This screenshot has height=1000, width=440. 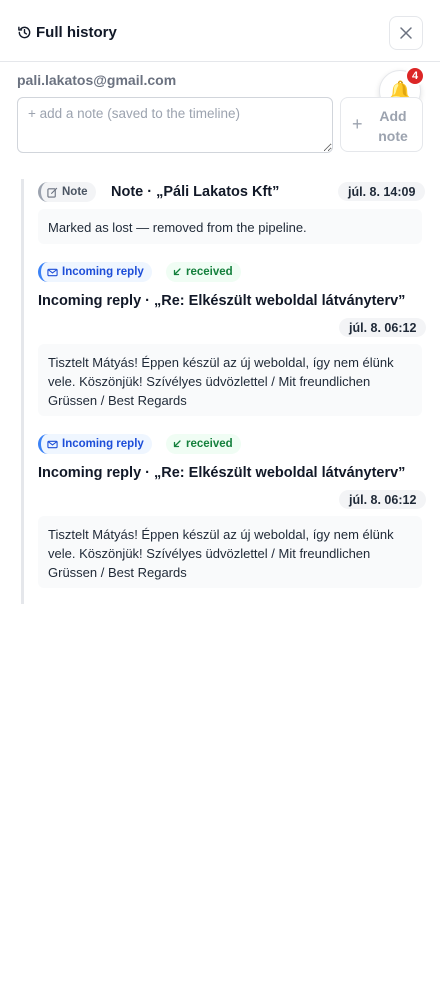 What do you see at coordinates (415, 76) in the screenshot?
I see `notification-count-badge: 4` at bounding box center [415, 76].